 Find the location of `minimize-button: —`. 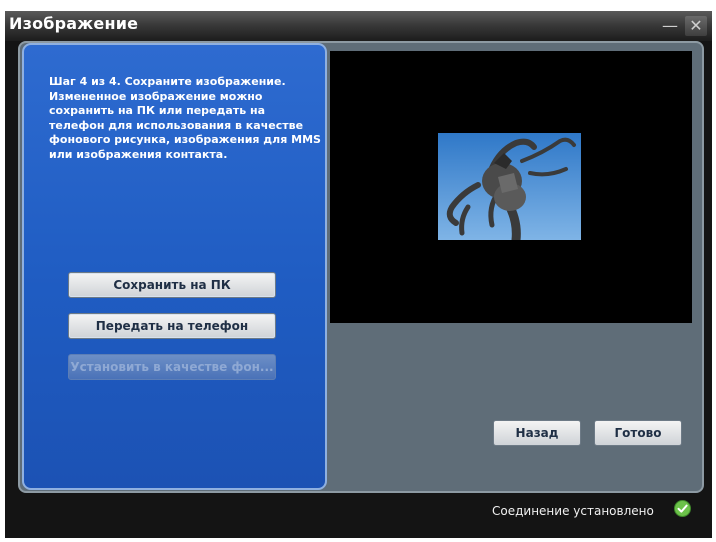

minimize-button: — is located at coordinates (670, 26).